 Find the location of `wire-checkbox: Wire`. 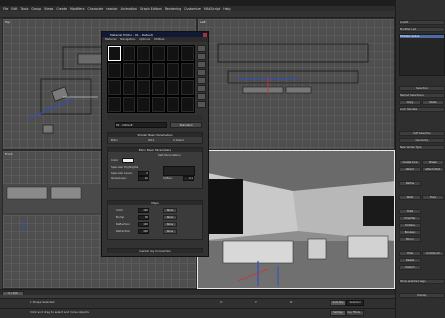

wire-checkbox: Wire is located at coordinates (151, 140).